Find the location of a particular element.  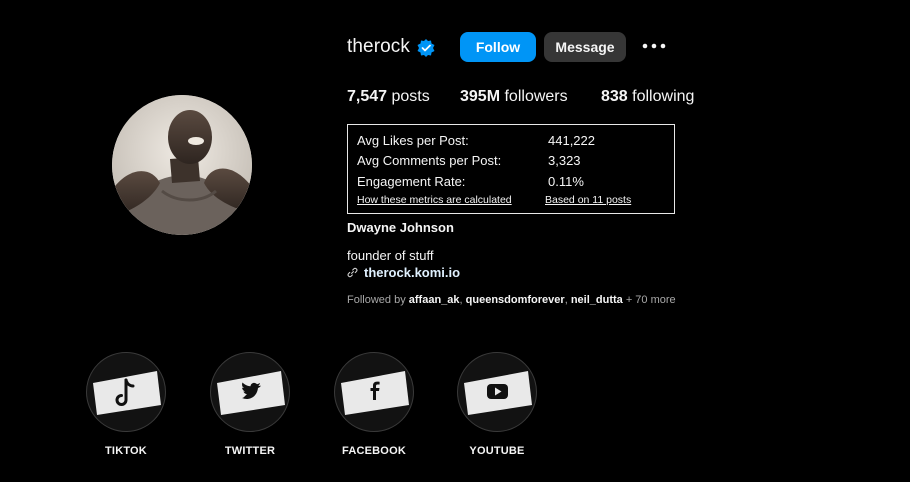

tiktok-icon is located at coordinates (127, 393).